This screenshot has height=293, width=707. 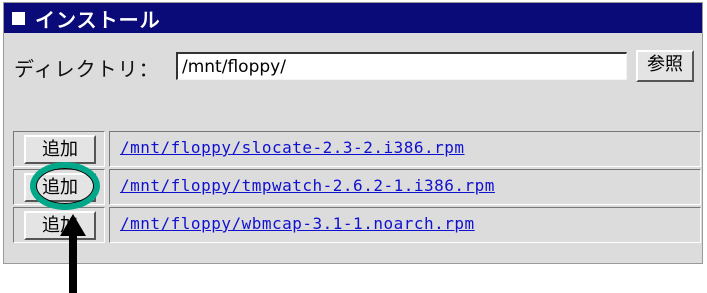 What do you see at coordinates (665, 66) in the screenshot?
I see `browse-button: 参照` at bounding box center [665, 66].